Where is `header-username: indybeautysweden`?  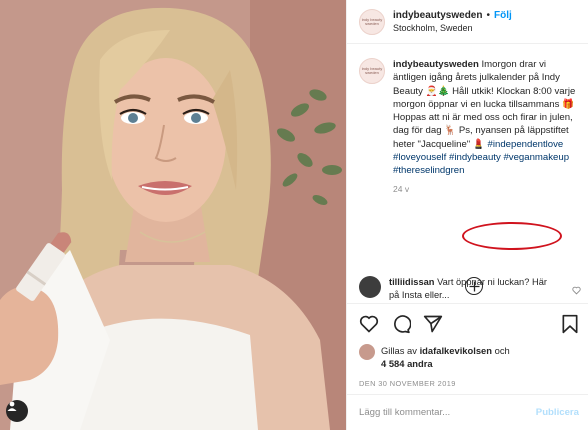
header-username: indybeautysweden is located at coordinates (437, 15).